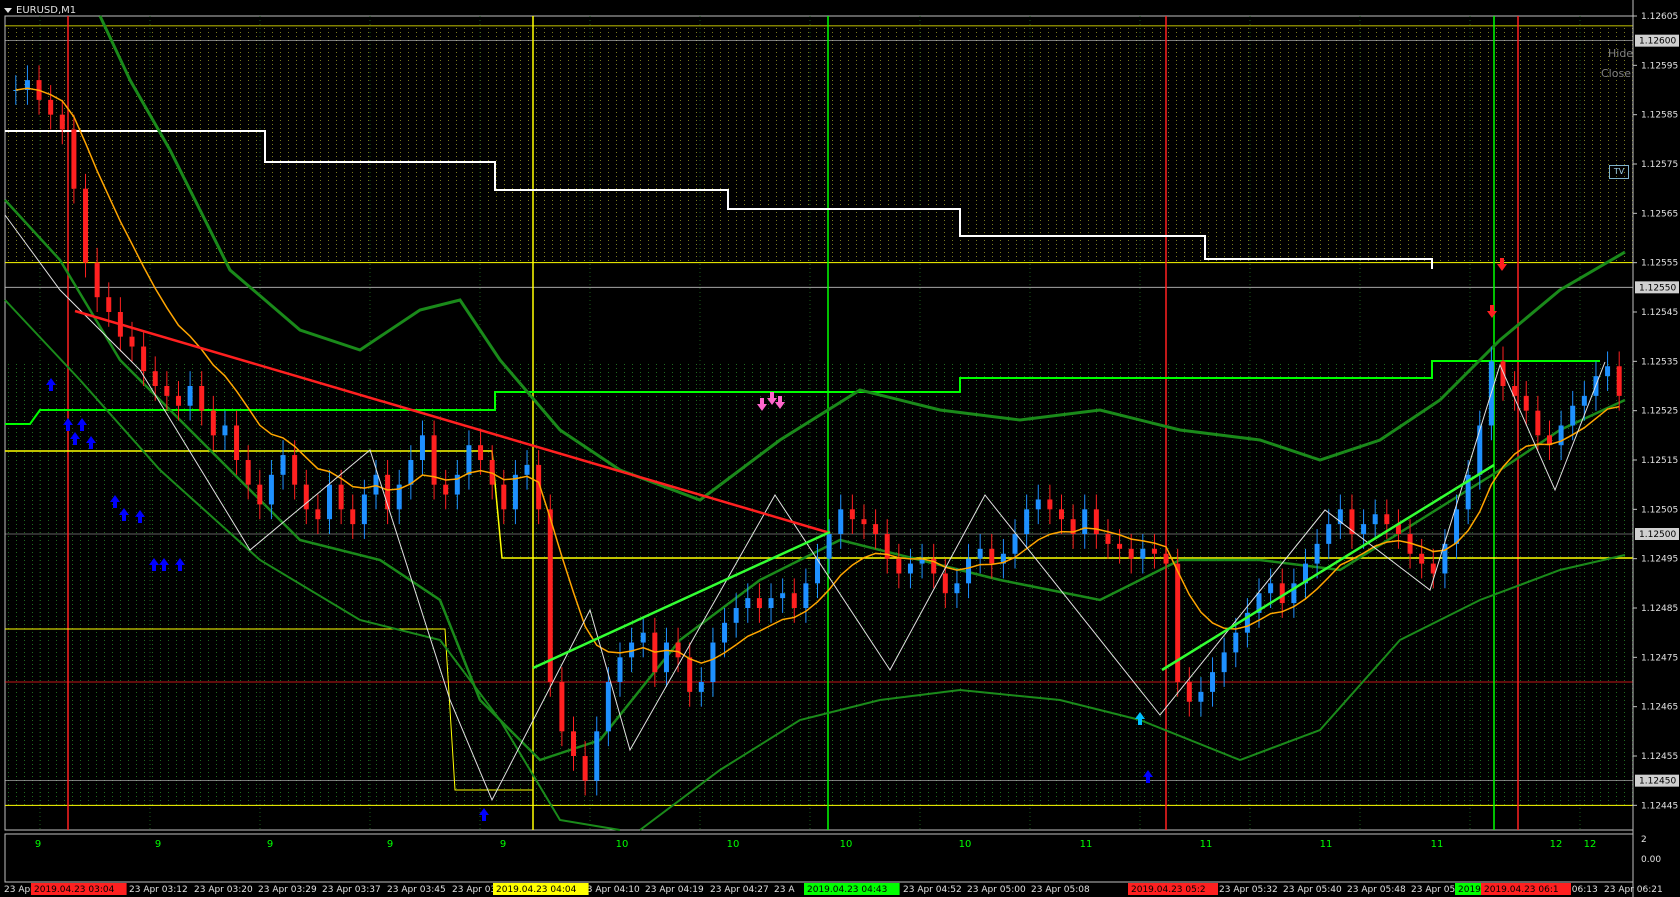 This screenshot has width=1680, height=897. Describe the element at coordinates (8, 10) in the screenshot. I see `dropdown-triangle-icon` at that location.